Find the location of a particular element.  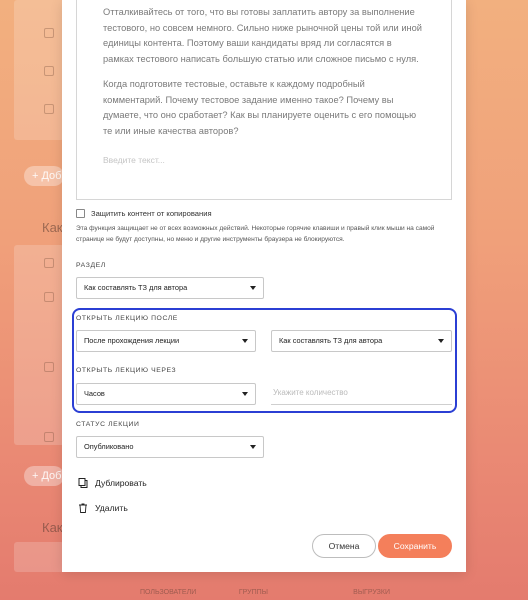

open-after-condition-value: После прохождения лекции is located at coordinates (132, 340).